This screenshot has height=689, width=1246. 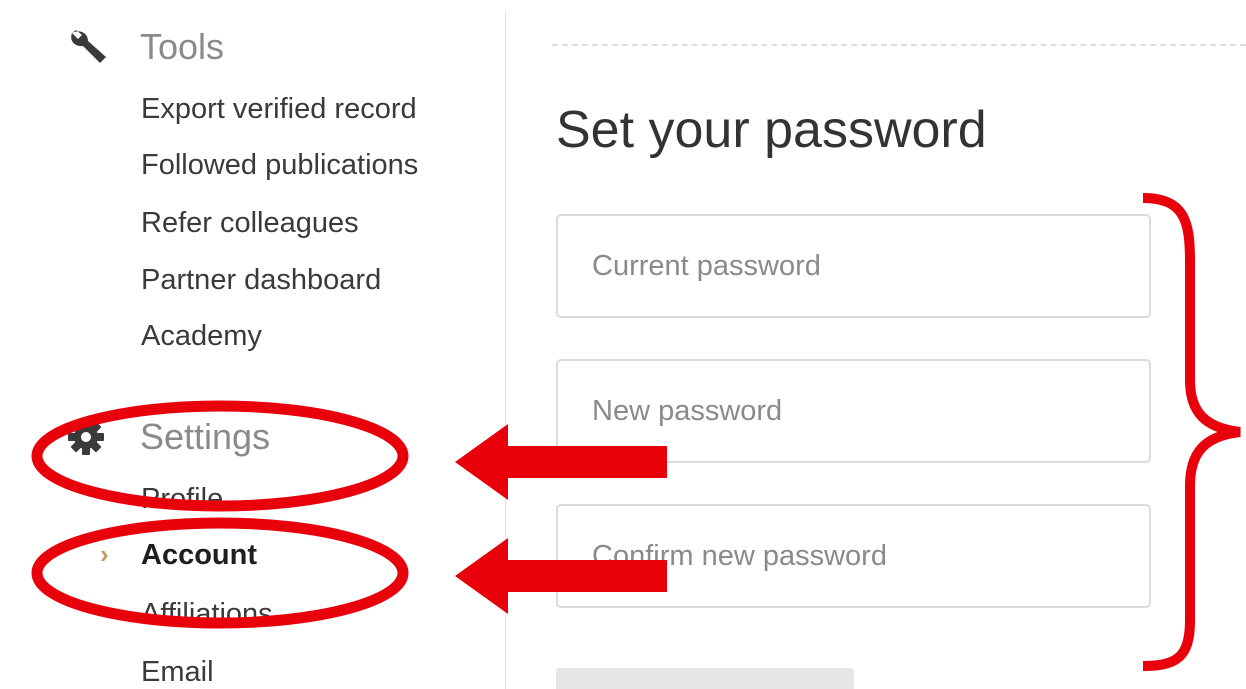 I want to click on sidebar-item-affiliations: Affiliations, so click(x=207, y=614).